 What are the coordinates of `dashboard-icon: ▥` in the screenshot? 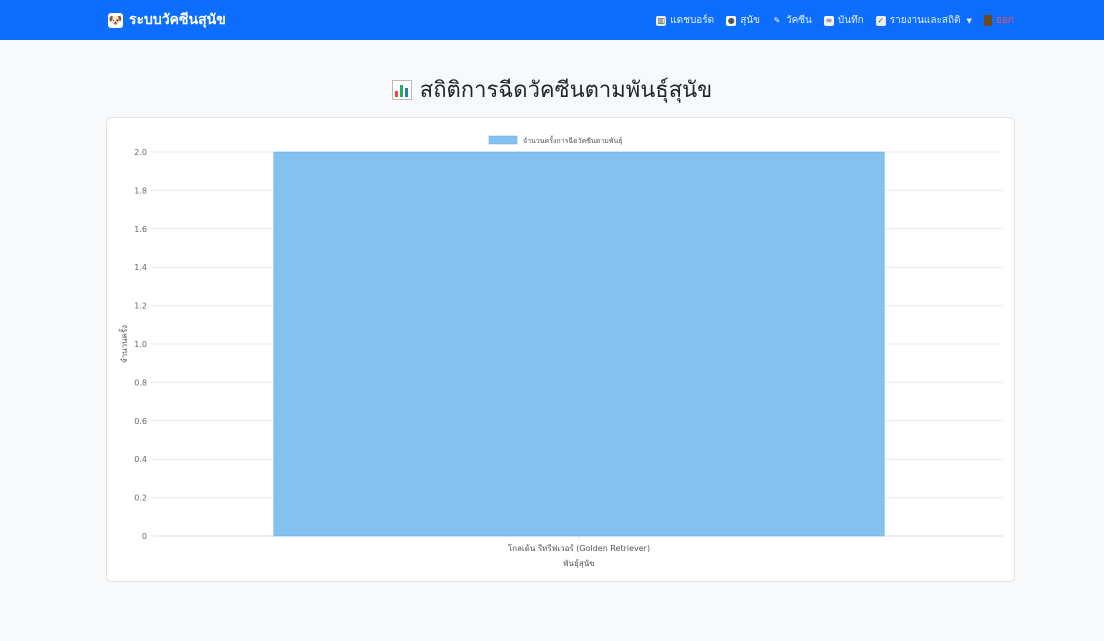 It's located at (661, 20).